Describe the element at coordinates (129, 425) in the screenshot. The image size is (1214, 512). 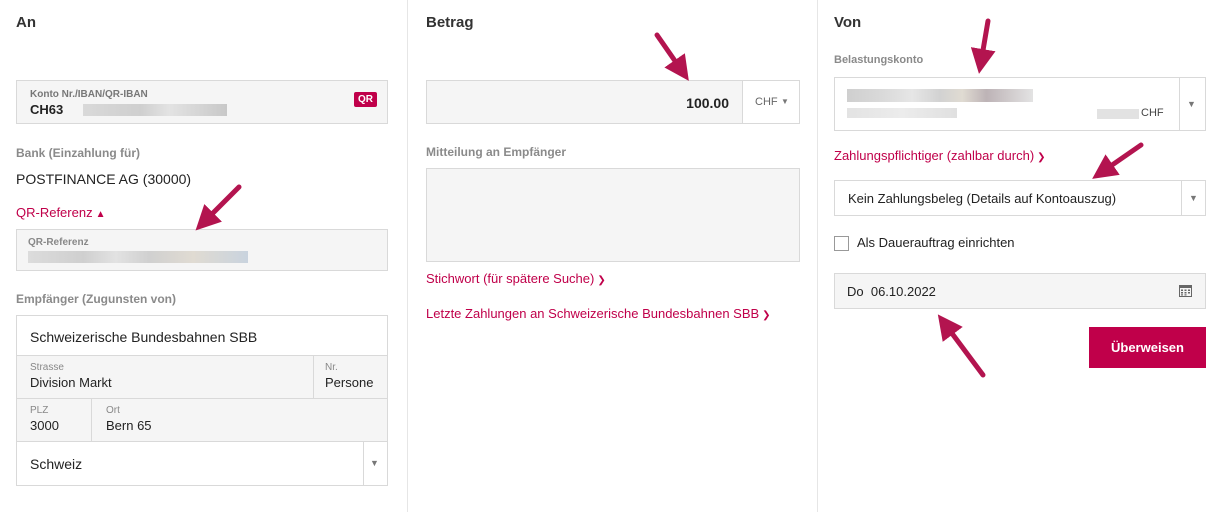
I see `city-value: Bern 65` at that location.